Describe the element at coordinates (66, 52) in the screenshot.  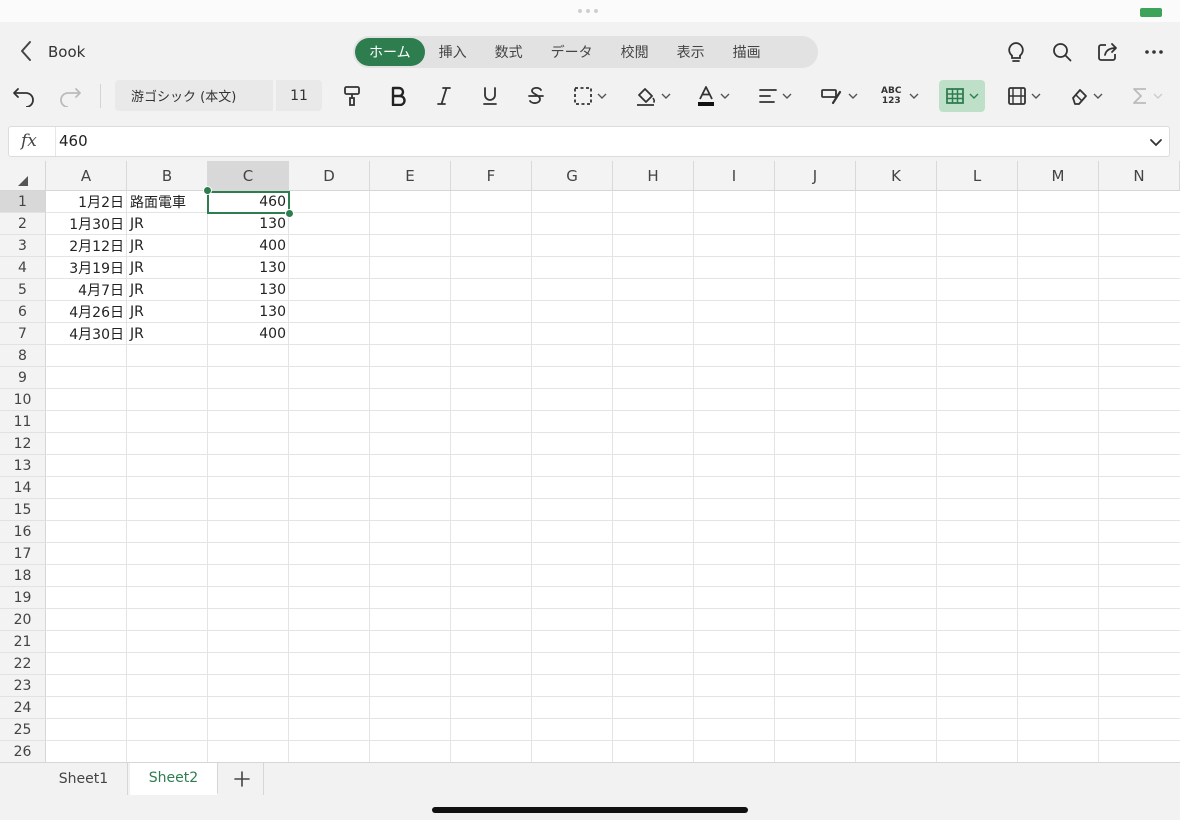
I see `document-title: Book` at that location.